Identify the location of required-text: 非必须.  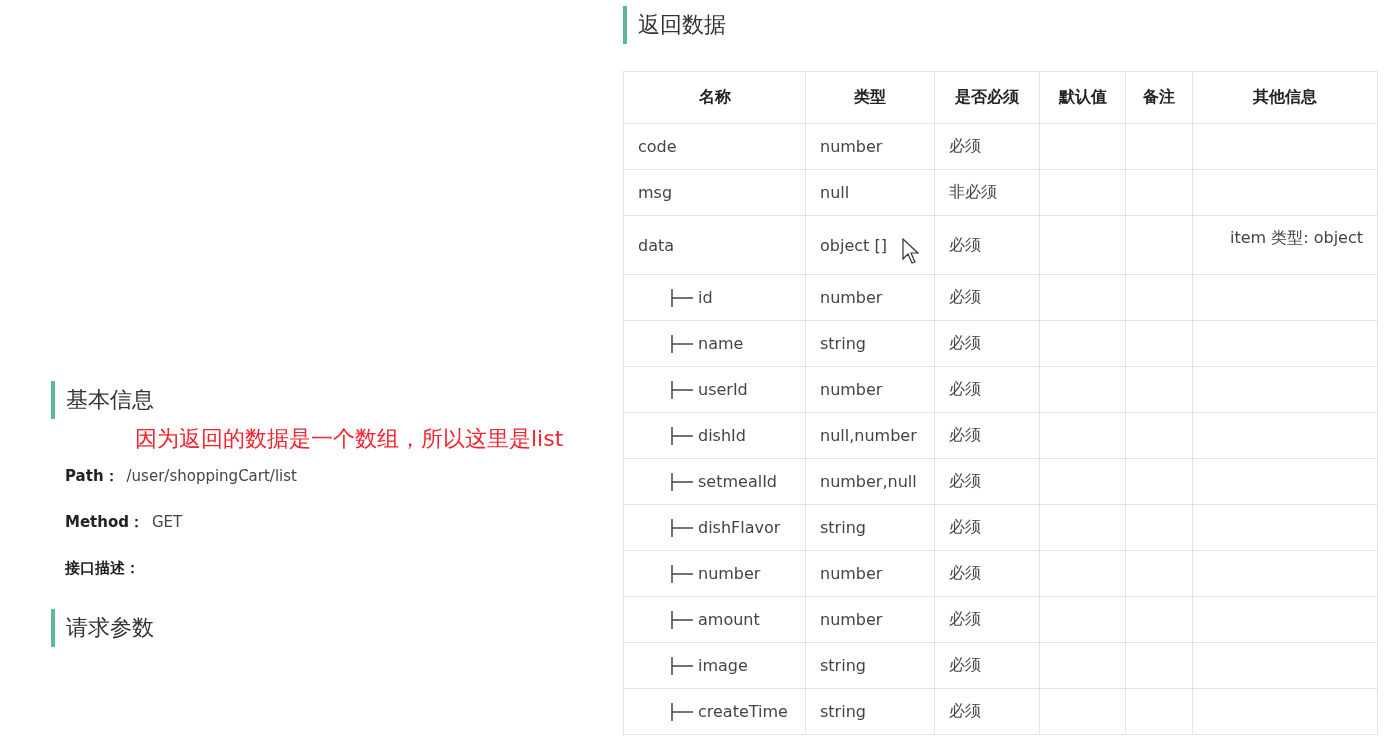
(973, 191).